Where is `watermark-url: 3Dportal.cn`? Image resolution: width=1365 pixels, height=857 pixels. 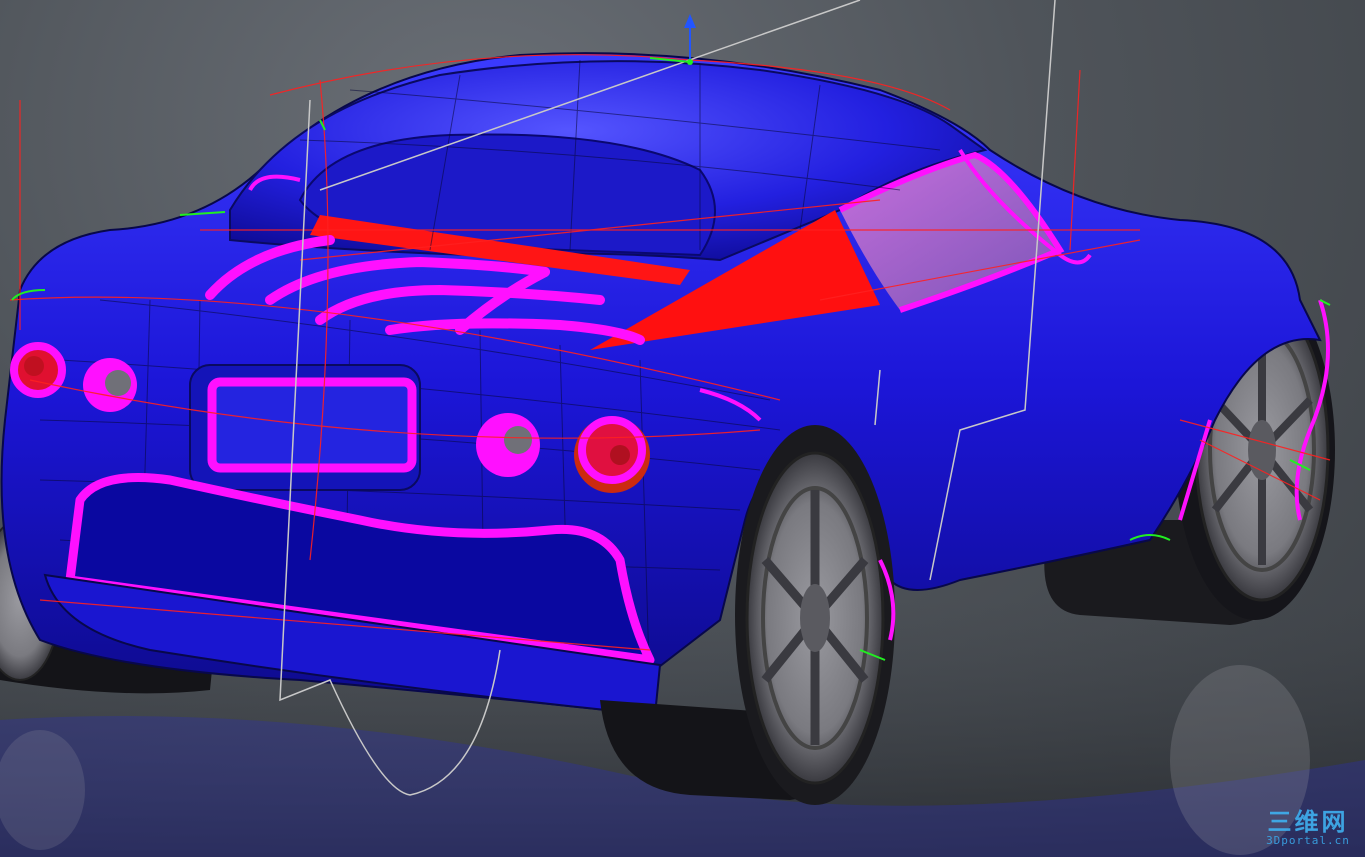 watermark-url: 3Dportal.cn is located at coordinates (1308, 840).